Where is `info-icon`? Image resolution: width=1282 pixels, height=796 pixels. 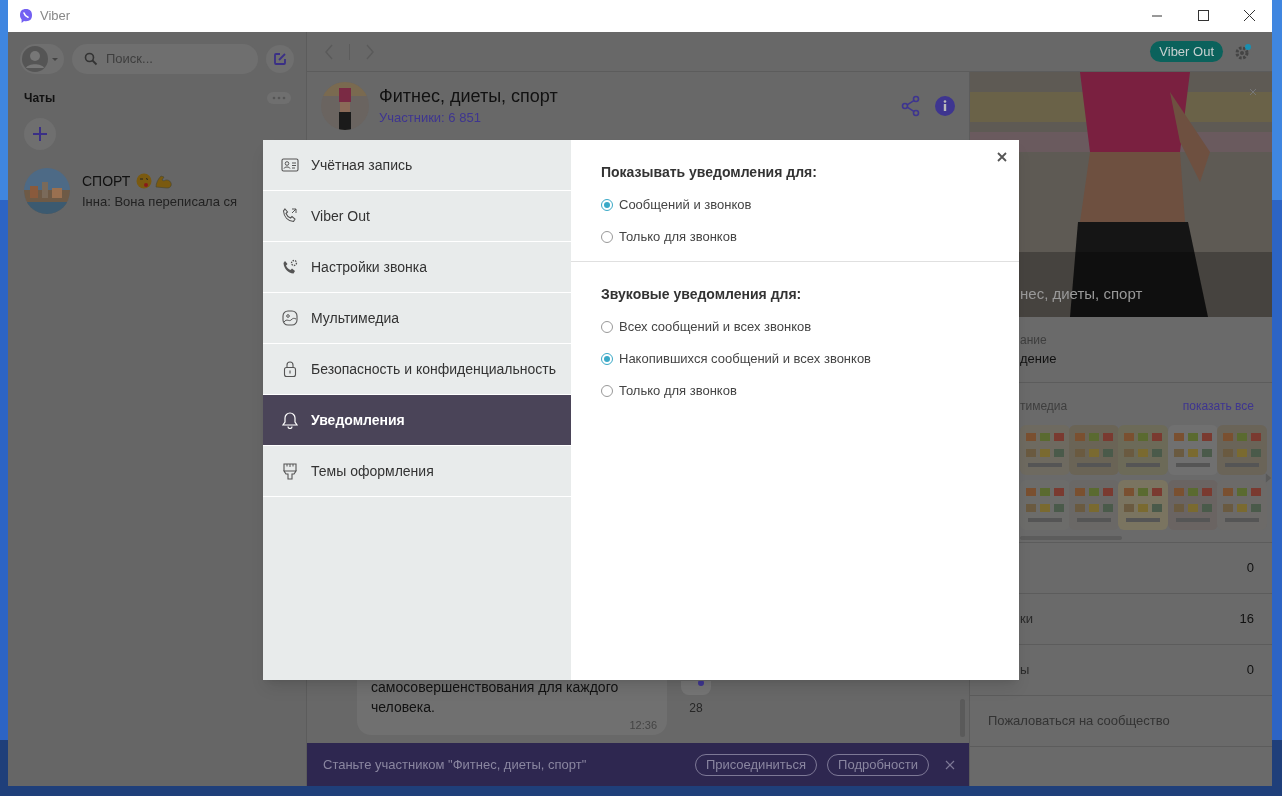
info-icon is located at coordinates (945, 106).